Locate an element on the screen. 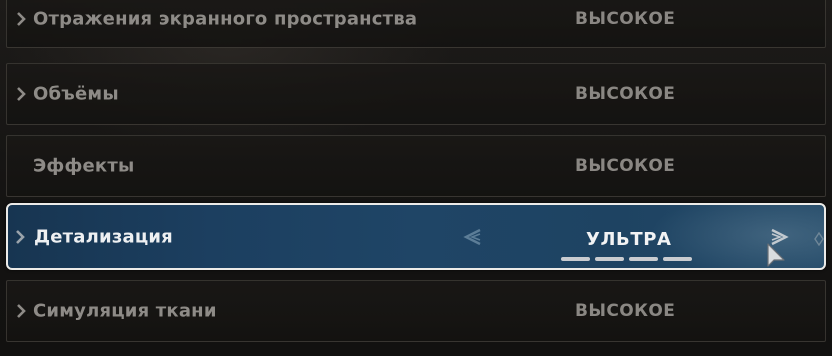  setting-label: Отражения экранного пространства is located at coordinates (225, 18).